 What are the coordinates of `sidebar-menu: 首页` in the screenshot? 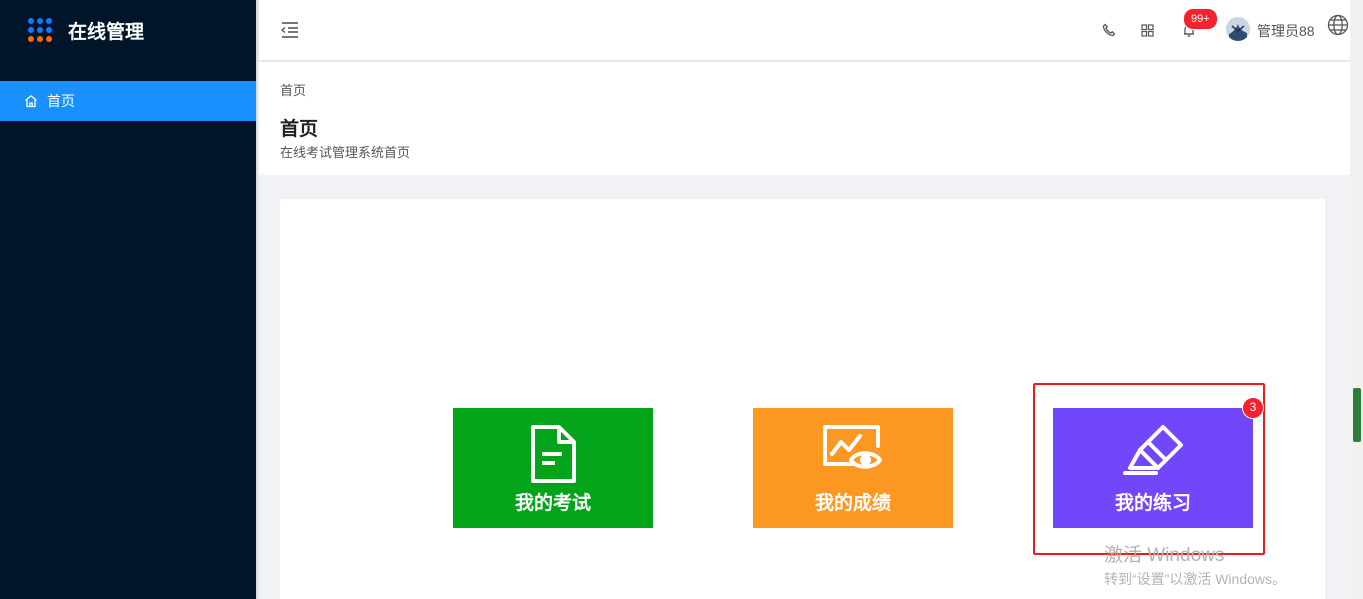 It's located at (128, 101).